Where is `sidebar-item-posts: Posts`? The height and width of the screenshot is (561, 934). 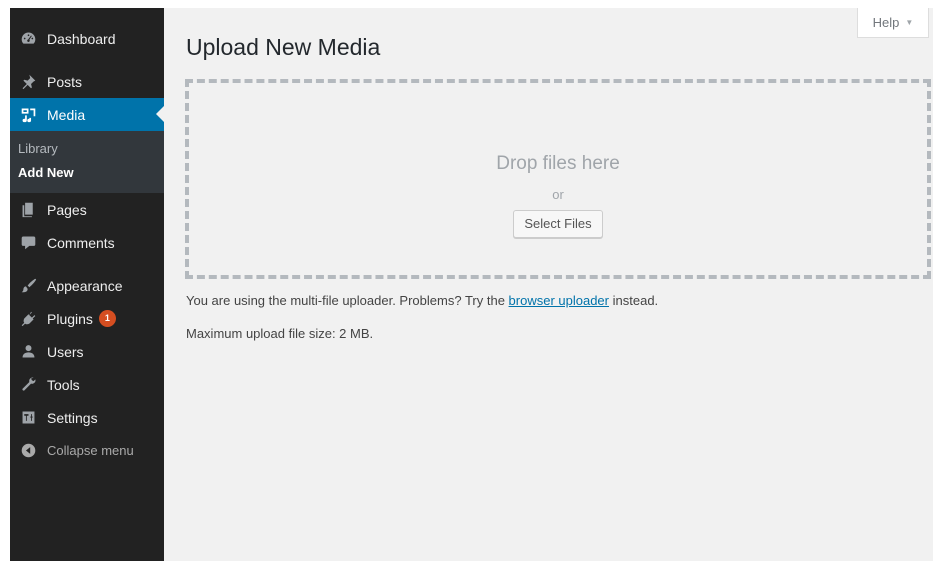
sidebar-item-posts: Posts is located at coordinates (87, 81).